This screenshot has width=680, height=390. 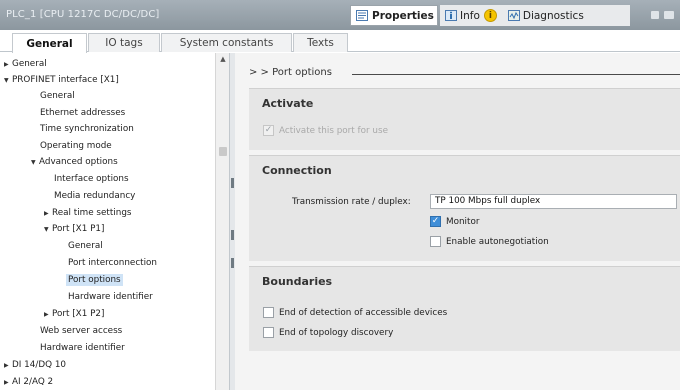 I want to click on editor-tab-bar: General IO tags System constants Texts, so click(x=340, y=41).